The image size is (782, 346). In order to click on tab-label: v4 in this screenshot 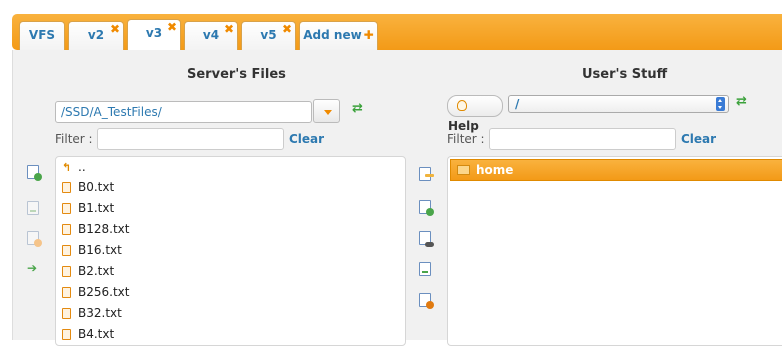, I will do `click(211, 35)`.